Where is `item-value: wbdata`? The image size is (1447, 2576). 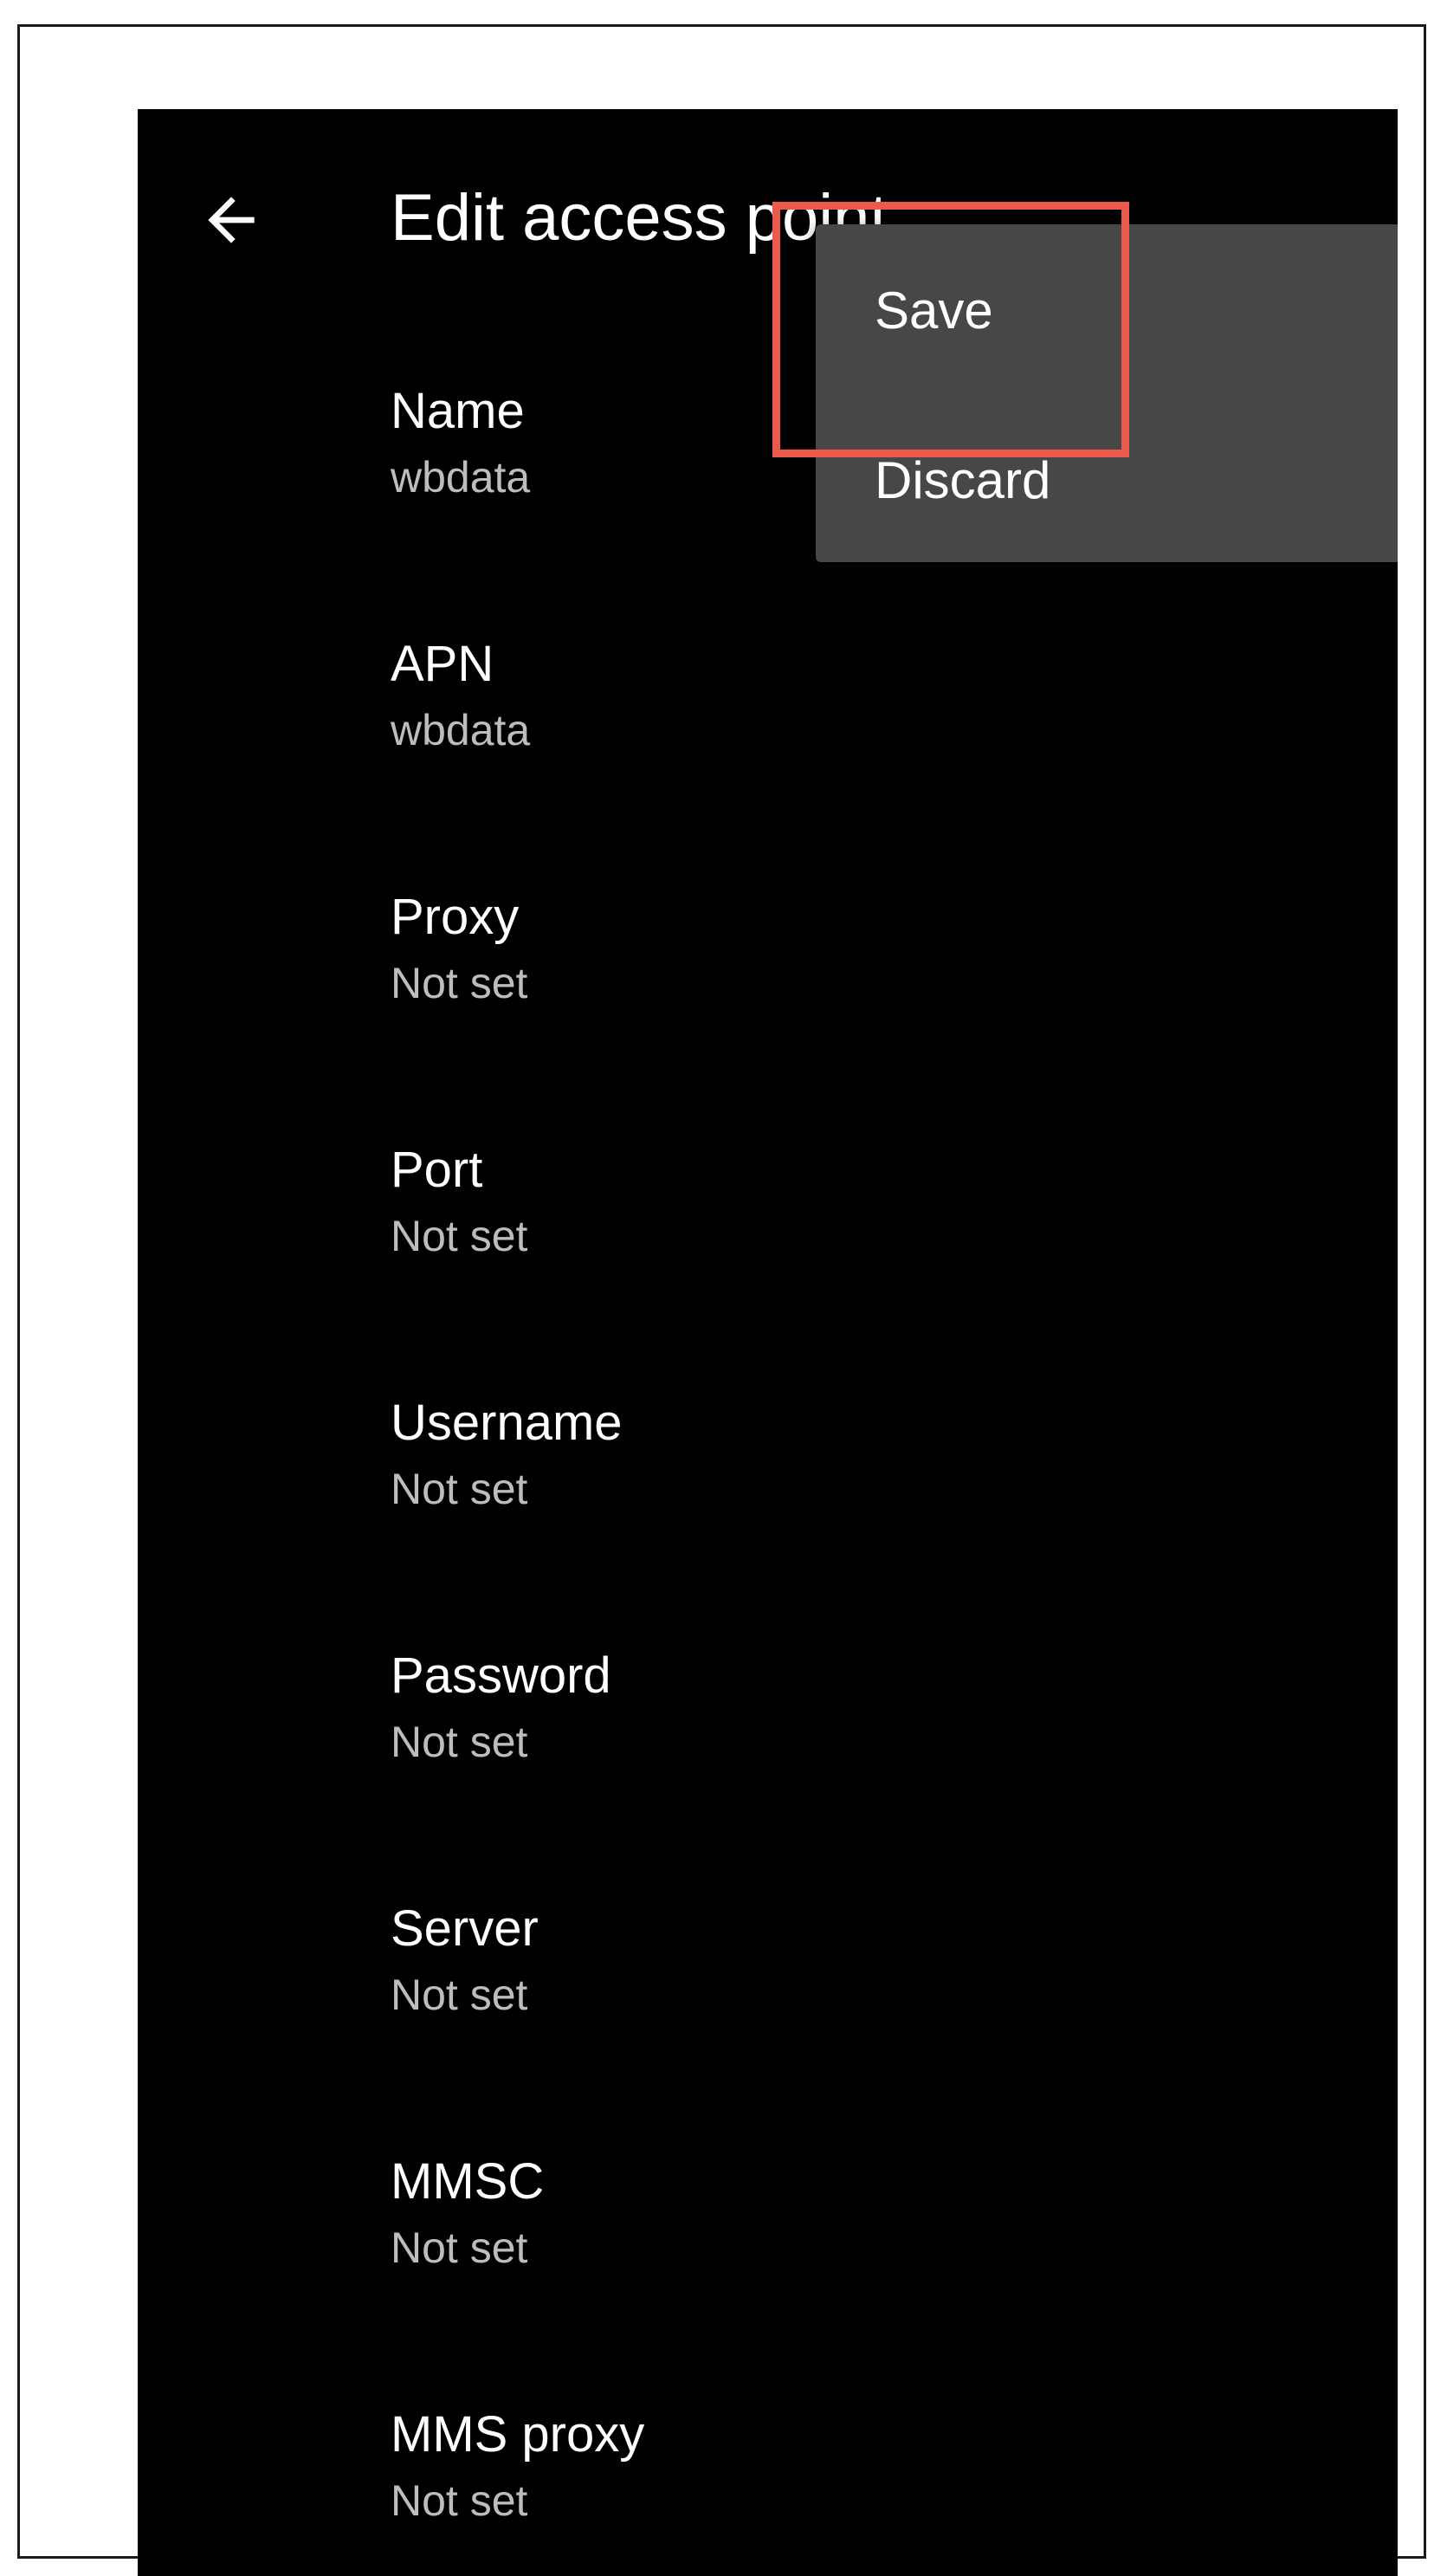 item-value: wbdata is located at coordinates (461, 730).